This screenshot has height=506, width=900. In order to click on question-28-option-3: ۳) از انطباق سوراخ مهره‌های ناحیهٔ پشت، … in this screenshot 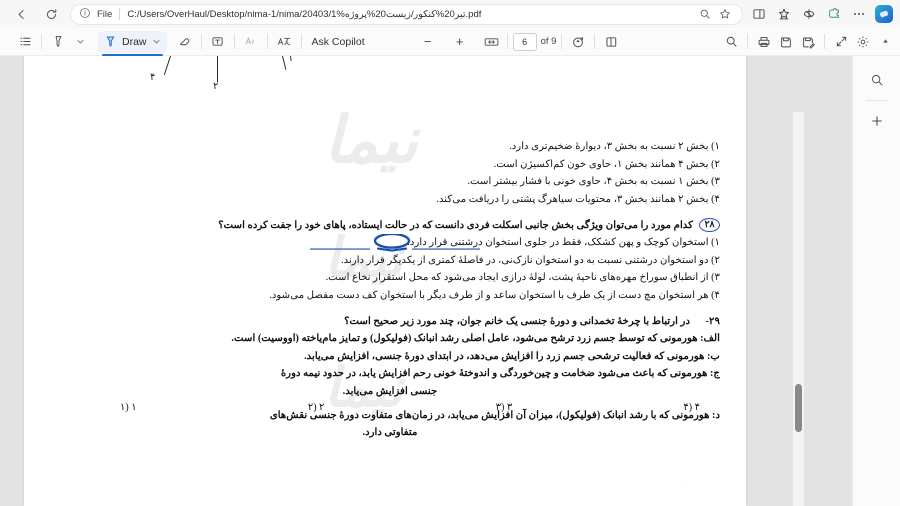, I will do `click(522, 277)`.